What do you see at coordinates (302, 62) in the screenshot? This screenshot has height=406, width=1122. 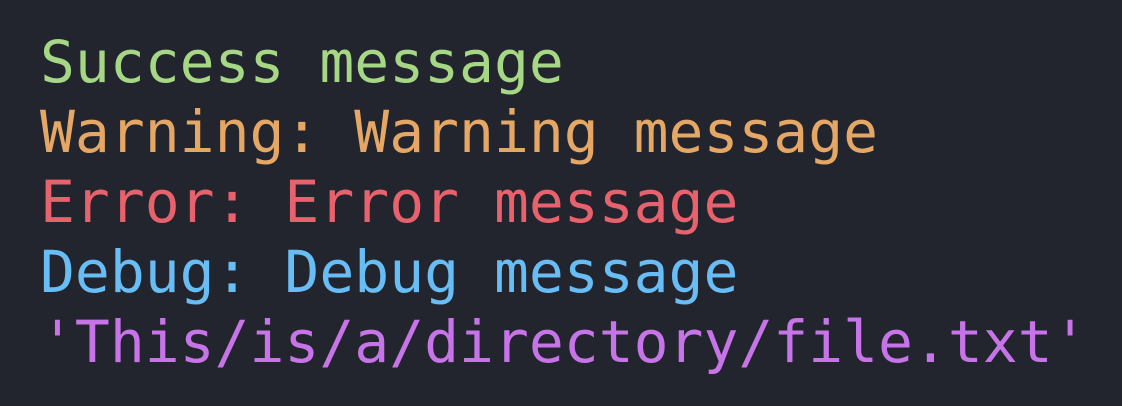 I see `success-line: Success message` at bounding box center [302, 62].